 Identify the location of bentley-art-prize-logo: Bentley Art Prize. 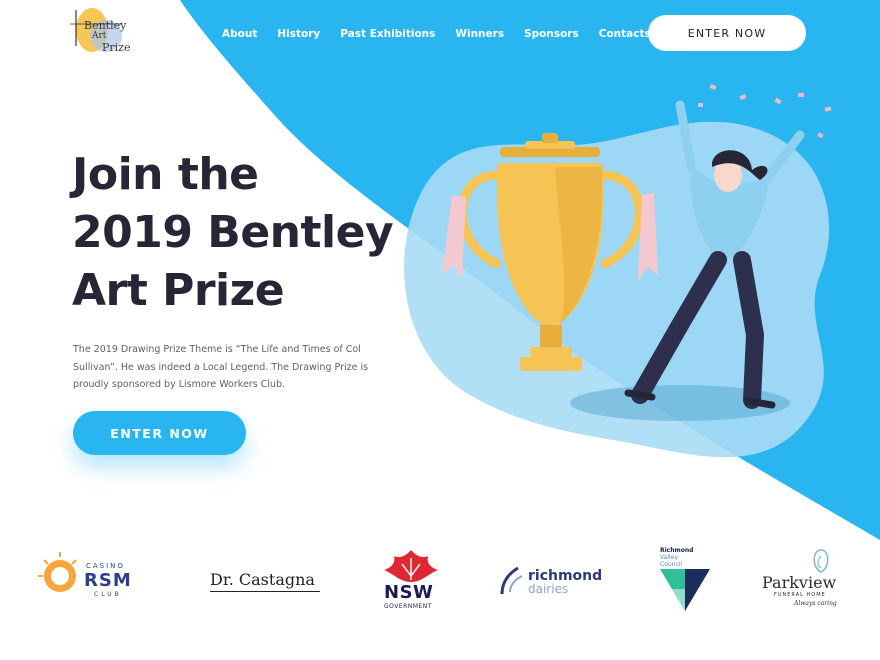
(98, 31).